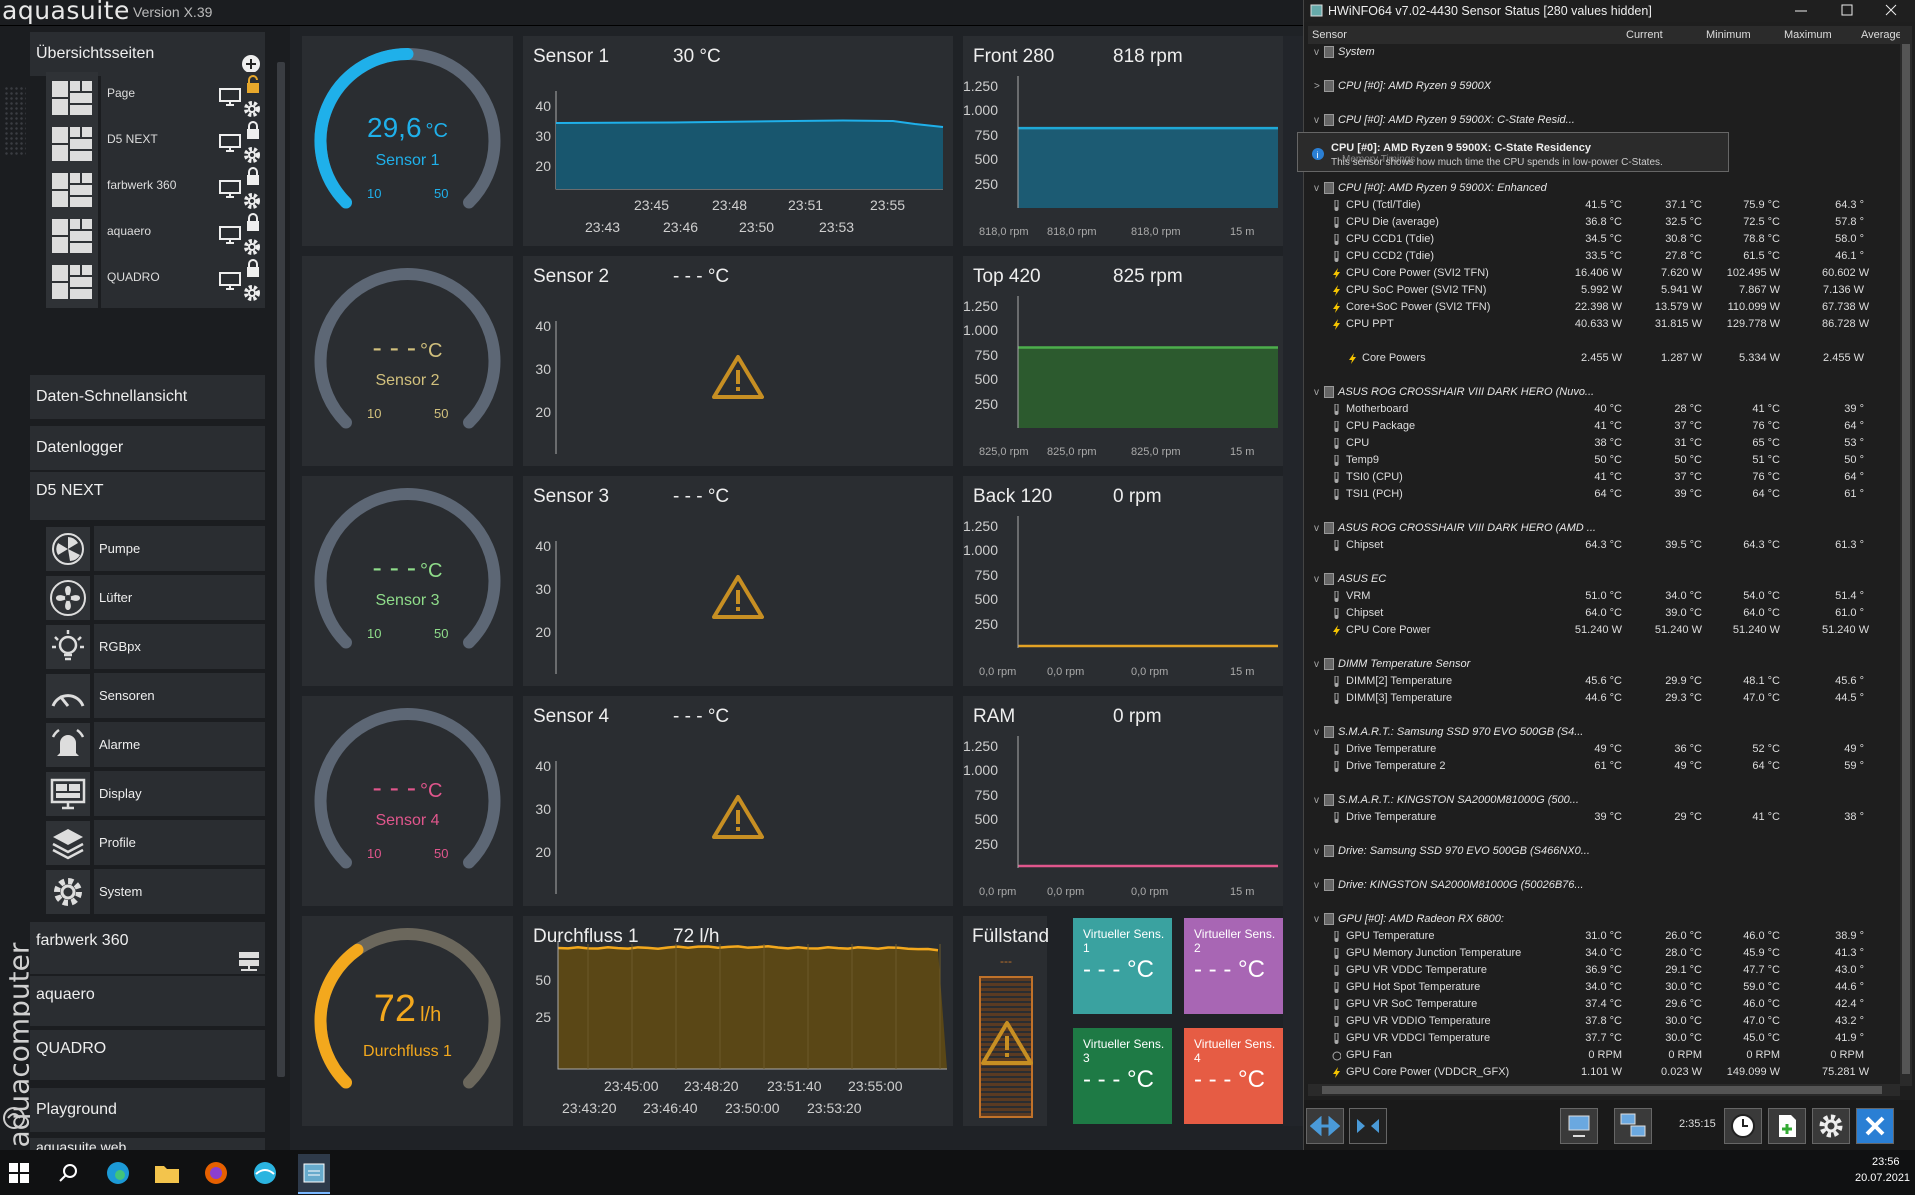 This screenshot has width=1915, height=1195. What do you see at coordinates (155, 190) in the screenshot?
I see `page-item: farbwerk 360` at bounding box center [155, 190].